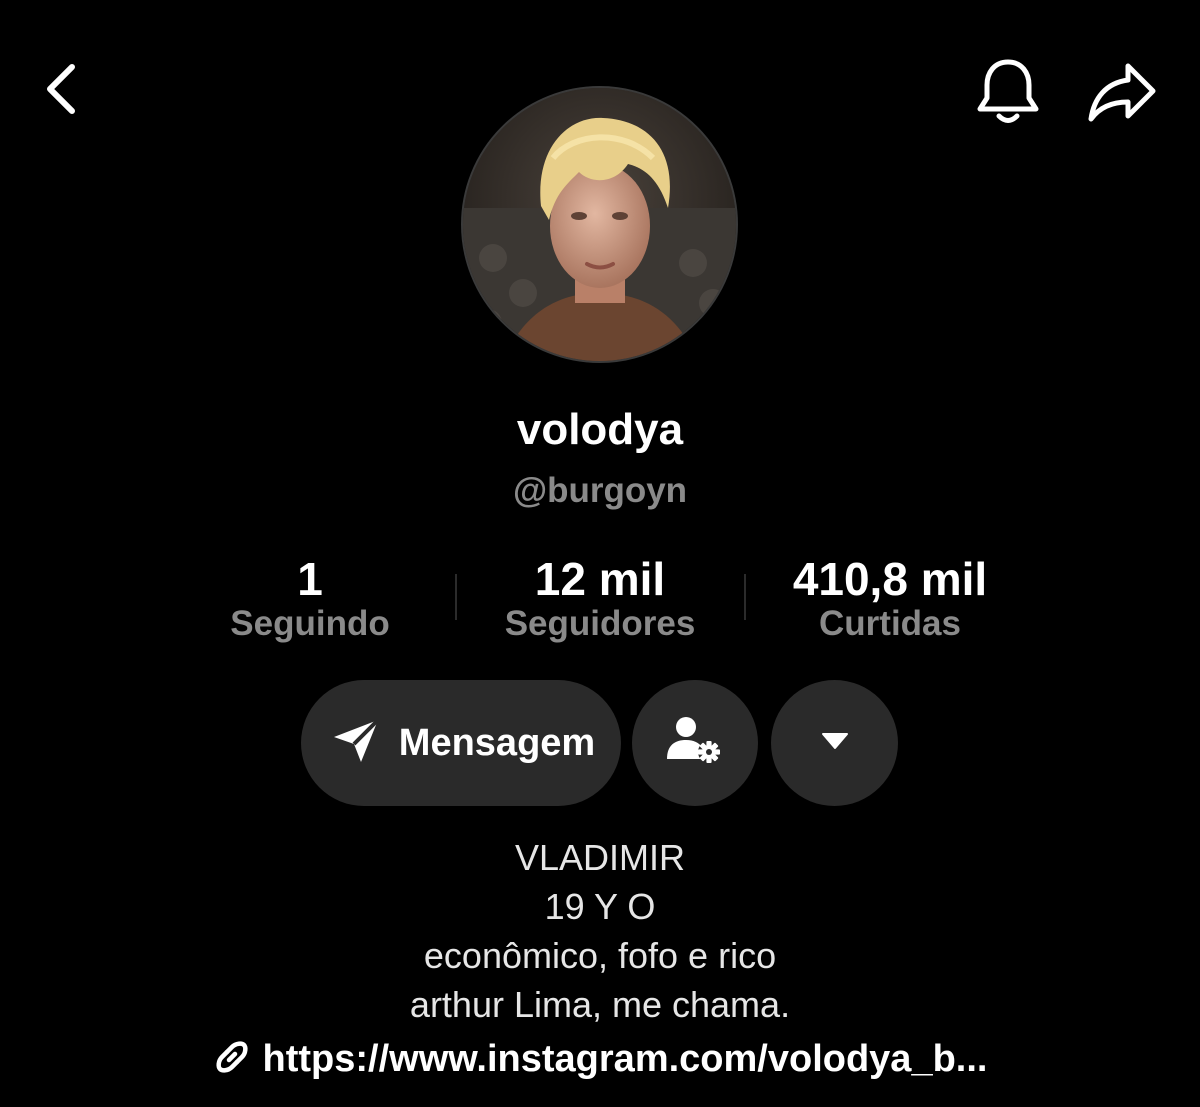 Image resolution: width=1200 pixels, height=1107 pixels. I want to click on notifications-button, so click(1008, 94).